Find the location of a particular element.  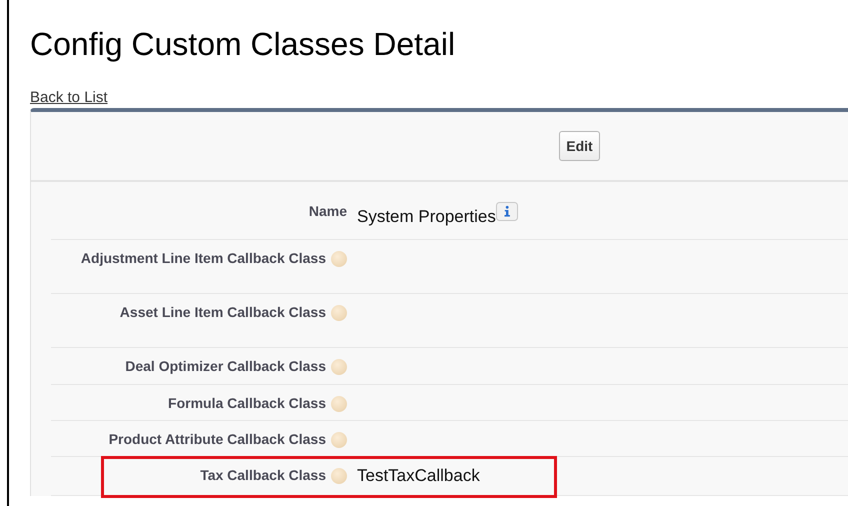

field-label: Formula Callback Class is located at coordinates (247, 403).